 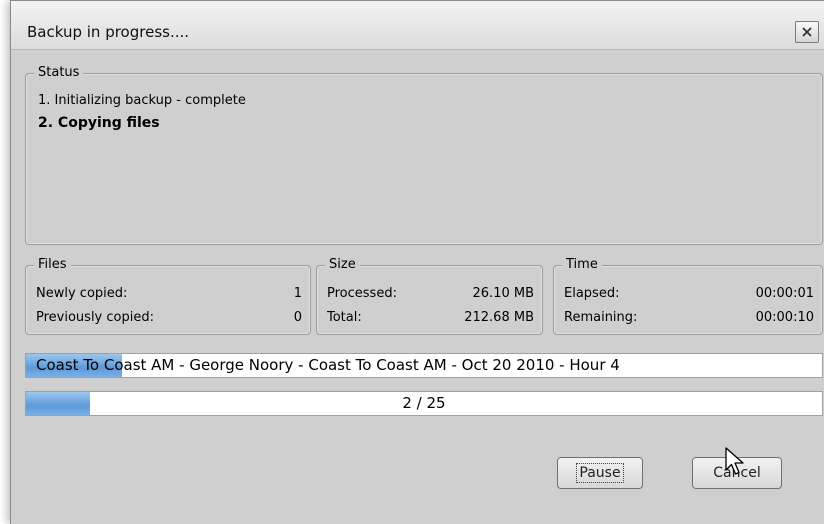 I want to click on newly-copied-value: 1, so click(x=297, y=293).